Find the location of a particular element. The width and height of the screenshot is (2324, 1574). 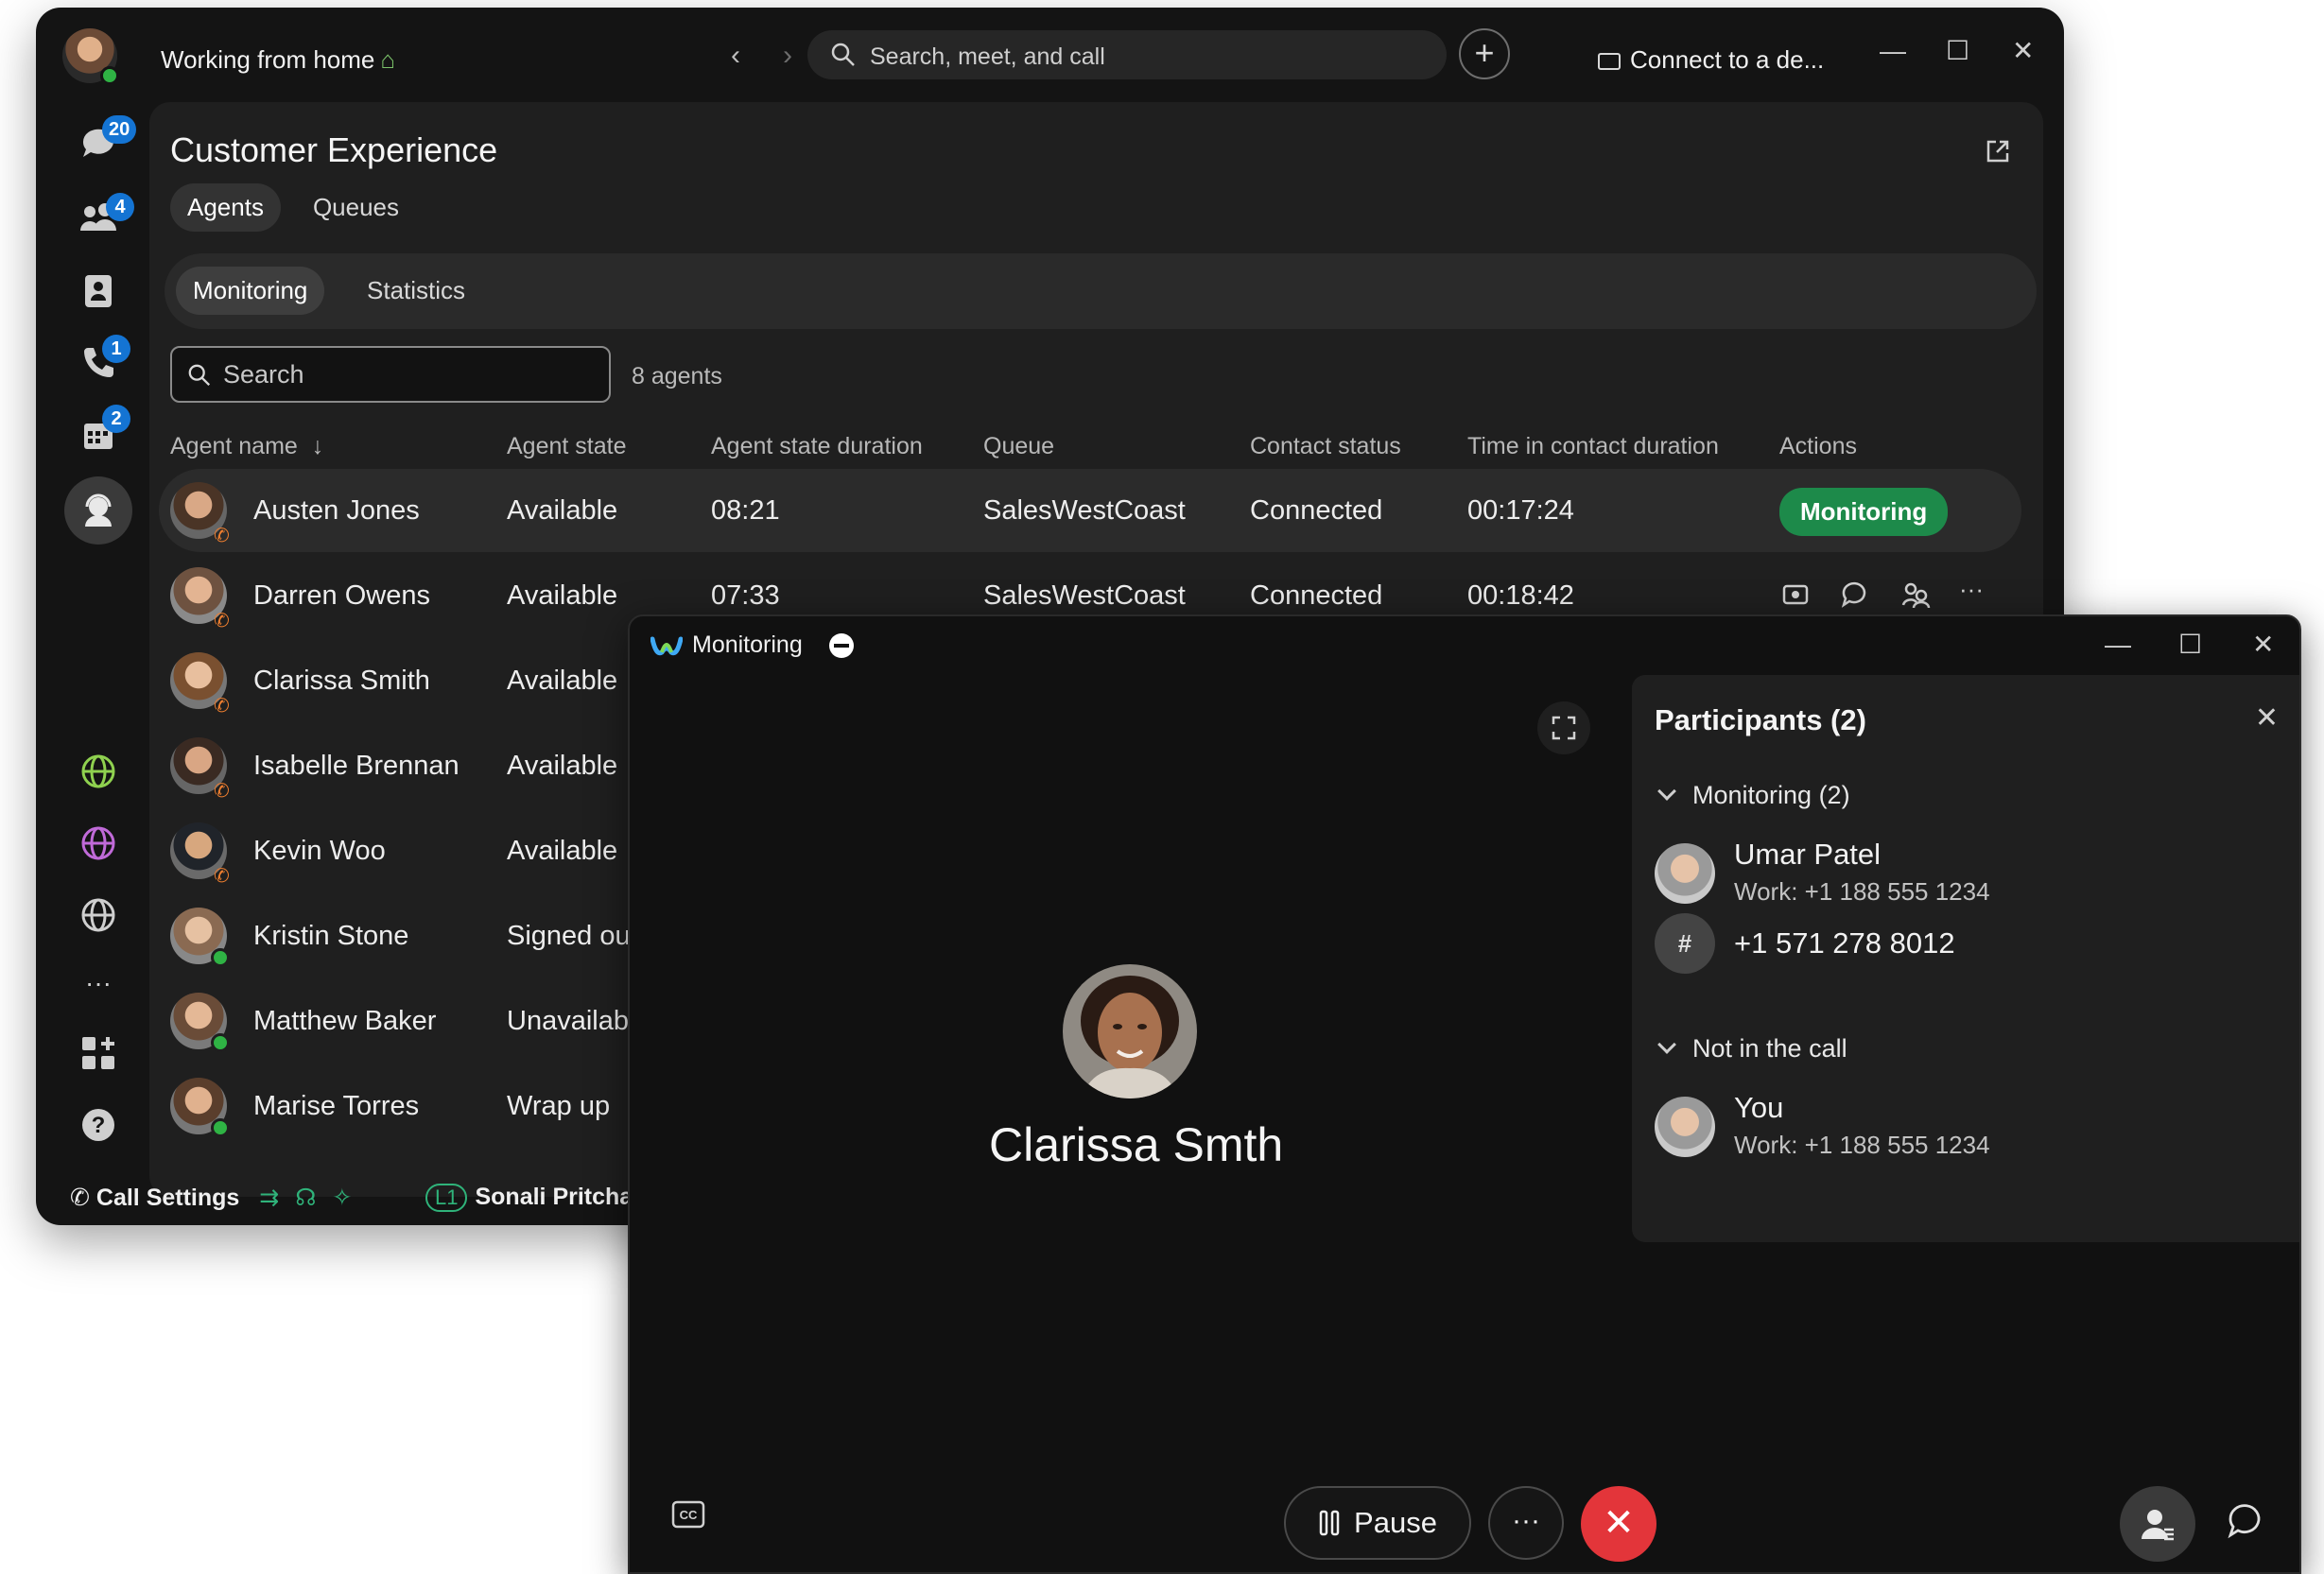

sidebar-apps is located at coordinates (98, 1053).